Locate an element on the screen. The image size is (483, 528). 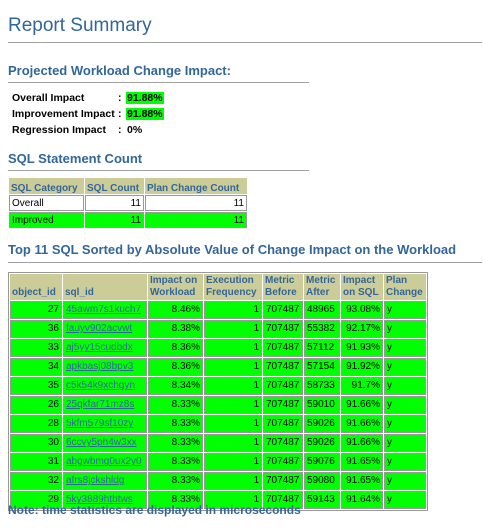
table-row: 36 fauyv902acvwt 8.38% 1 707487 55382 92.17% y is located at coordinates (218, 329).